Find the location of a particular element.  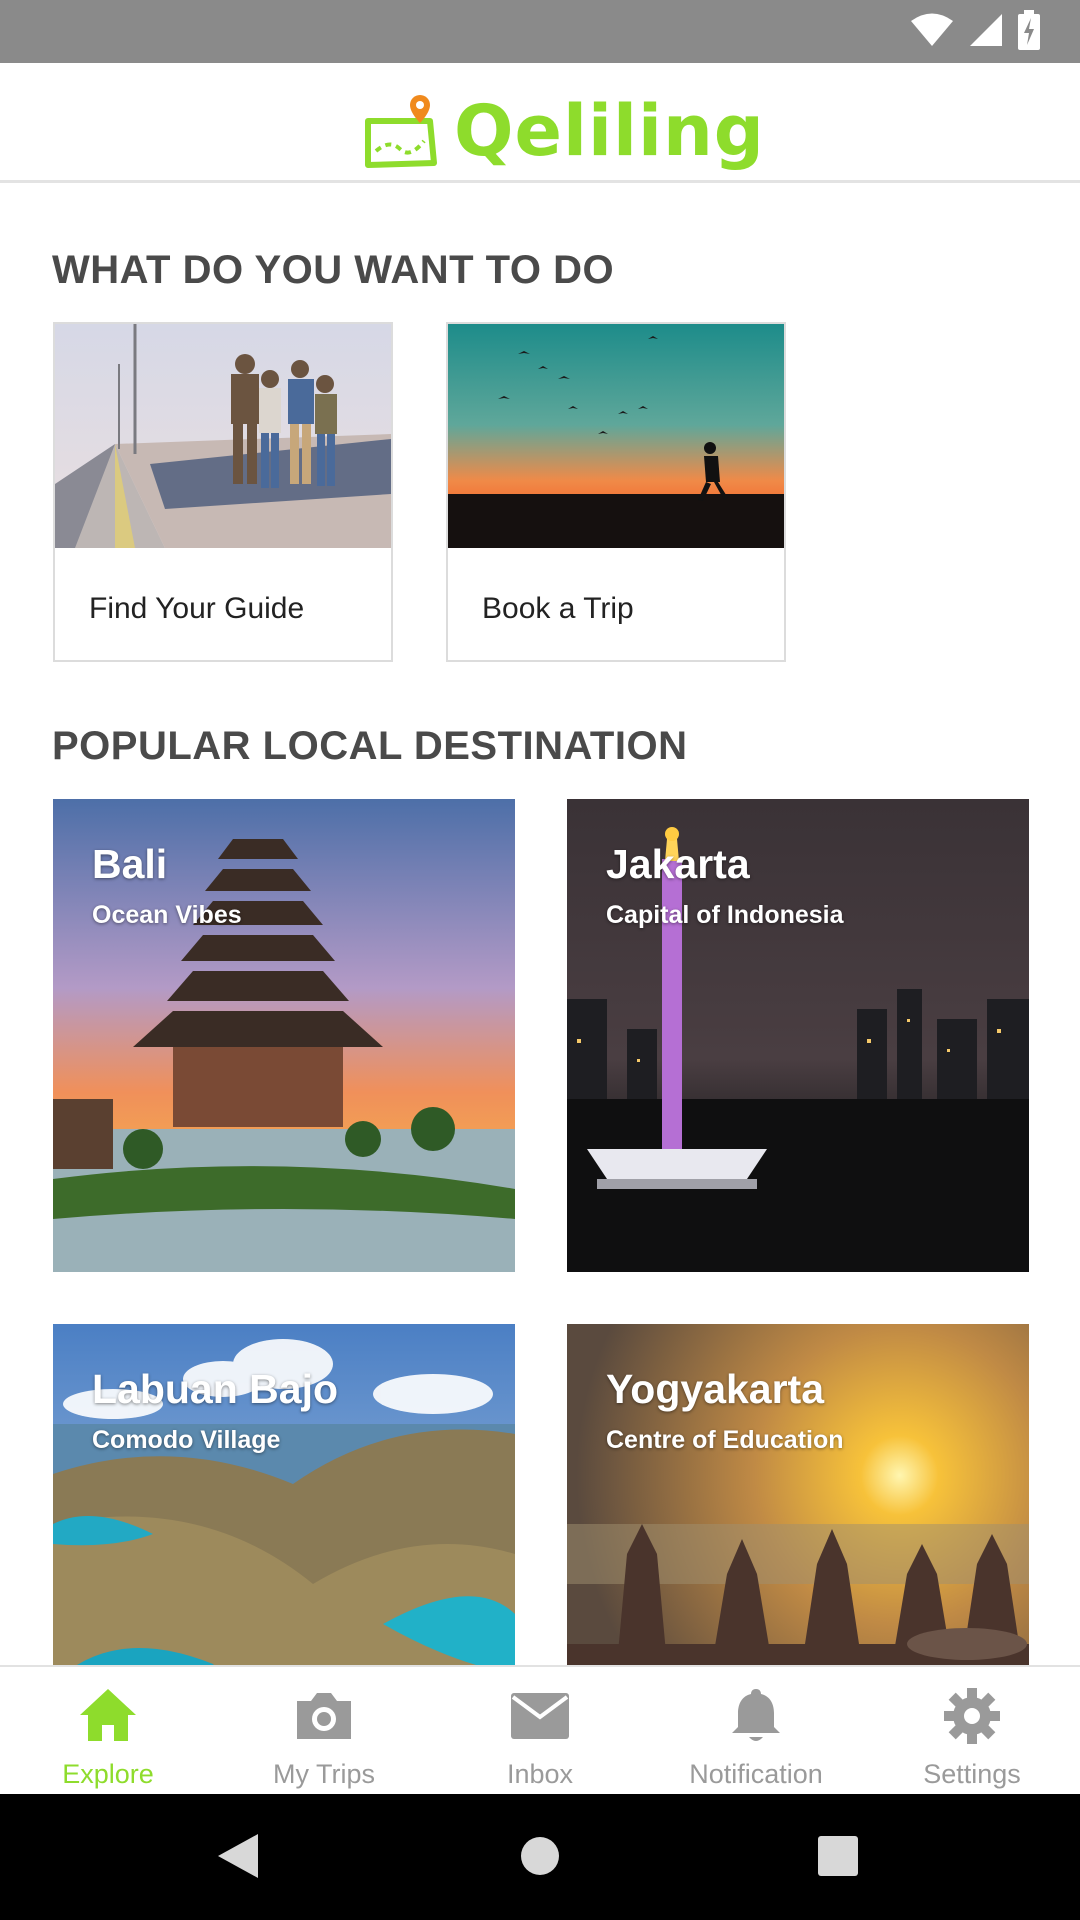

camera-icon is located at coordinates (324, 1716).